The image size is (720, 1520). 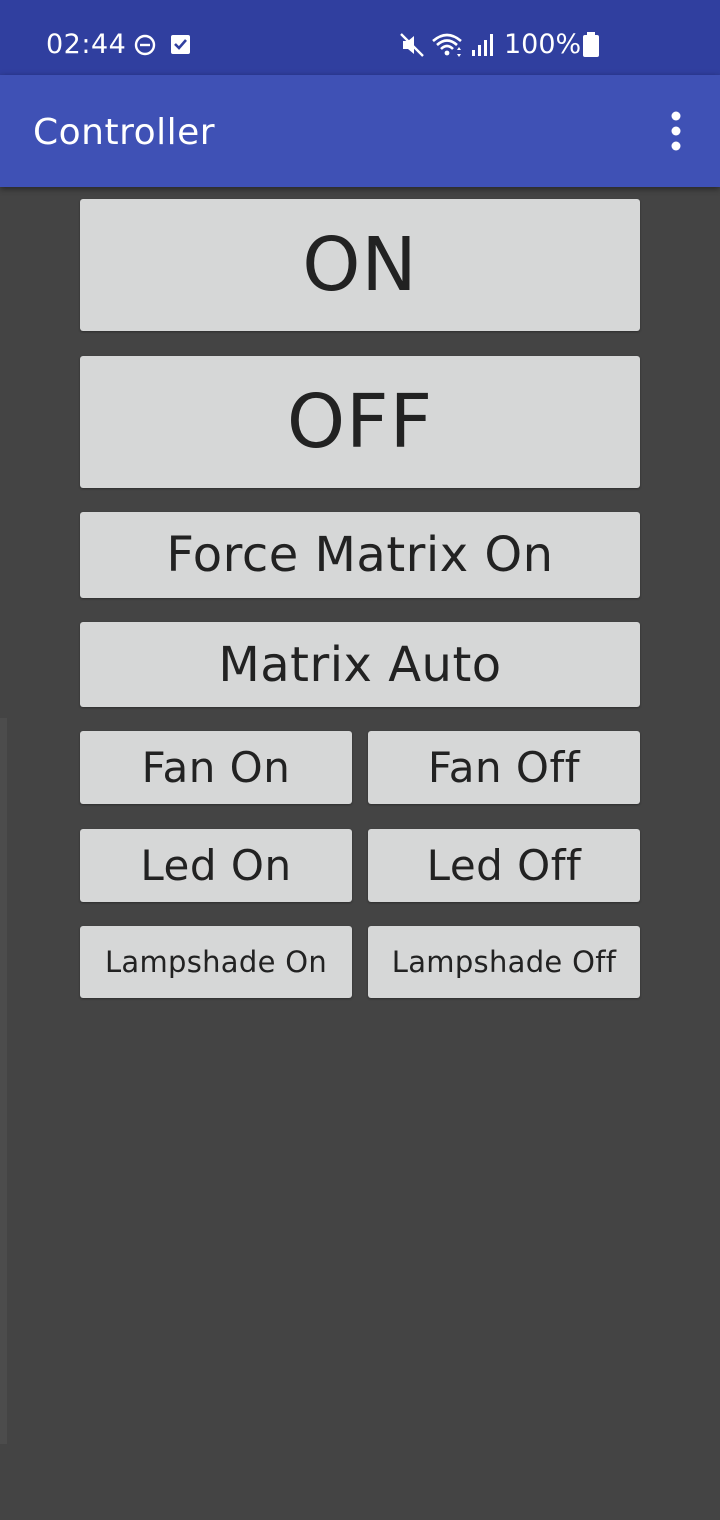 I want to click on status-bar: 02:44 100%, so click(x=360, y=37).